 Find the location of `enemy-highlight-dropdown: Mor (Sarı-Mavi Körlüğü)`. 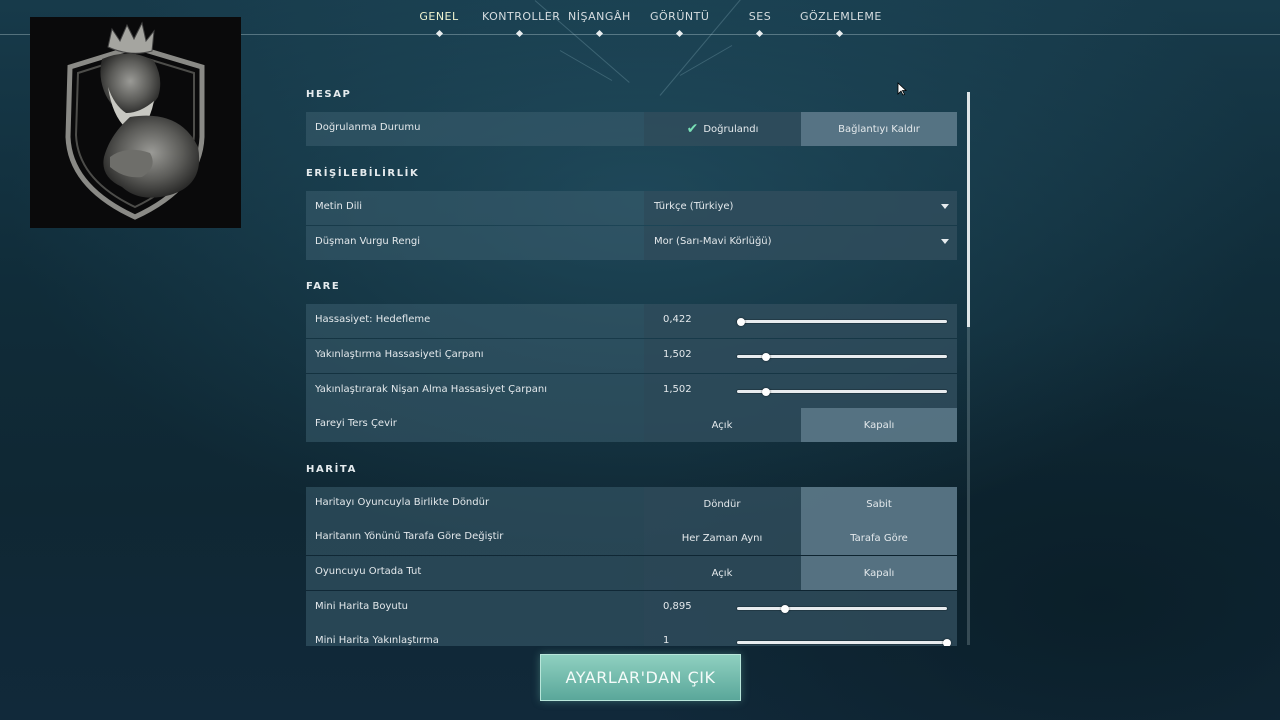

enemy-highlight-dropdown: Mor (Sarı-Mavi Körlüğü) is located at coordinates (800, 243).